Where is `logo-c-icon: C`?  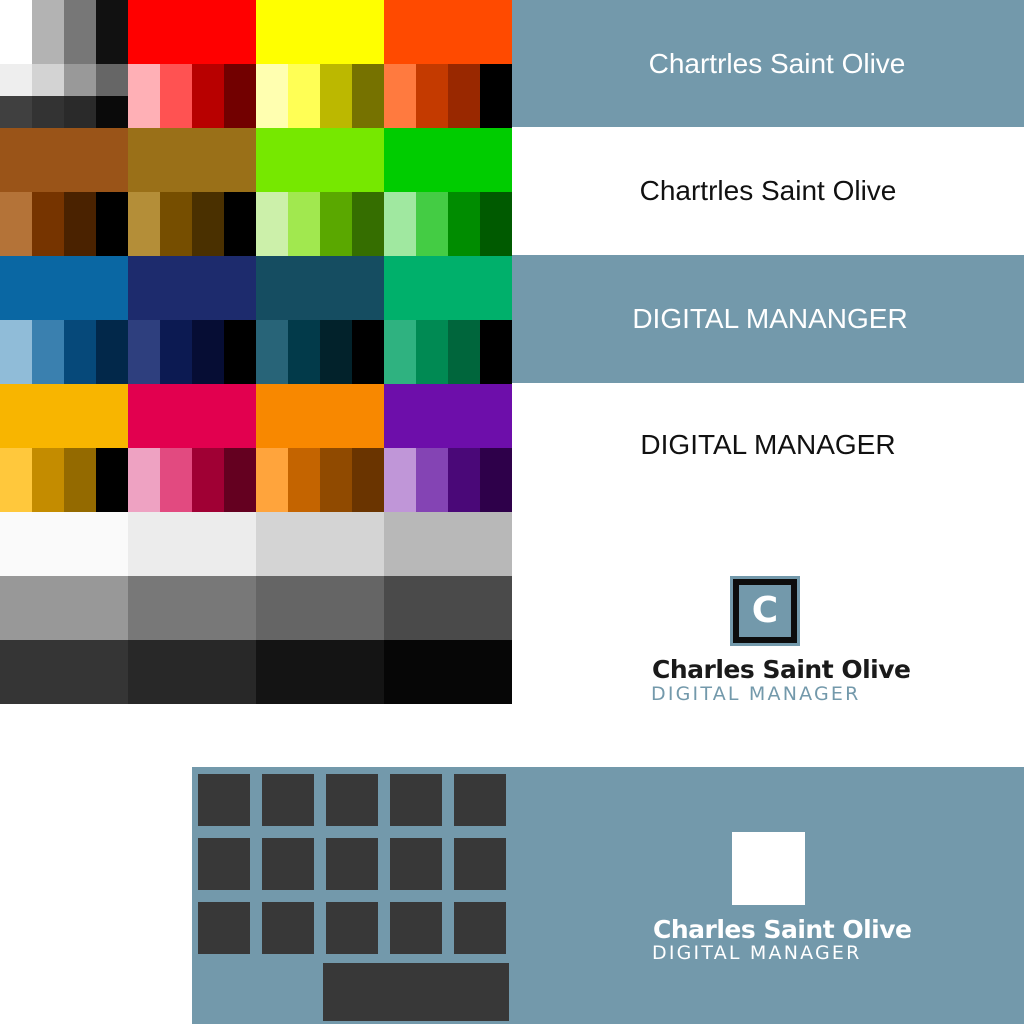
logo-c-icon: C is located at coordinates (765, 611).